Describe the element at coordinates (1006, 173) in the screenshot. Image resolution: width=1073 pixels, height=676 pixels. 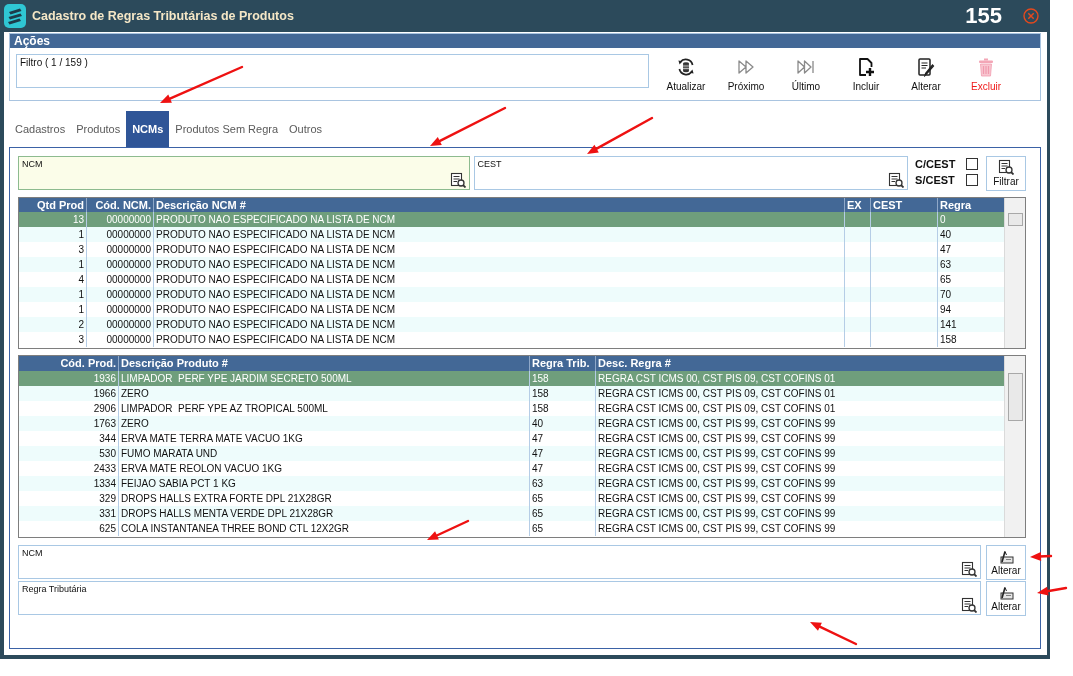
I see `filter-button: Filtrar` at that location.